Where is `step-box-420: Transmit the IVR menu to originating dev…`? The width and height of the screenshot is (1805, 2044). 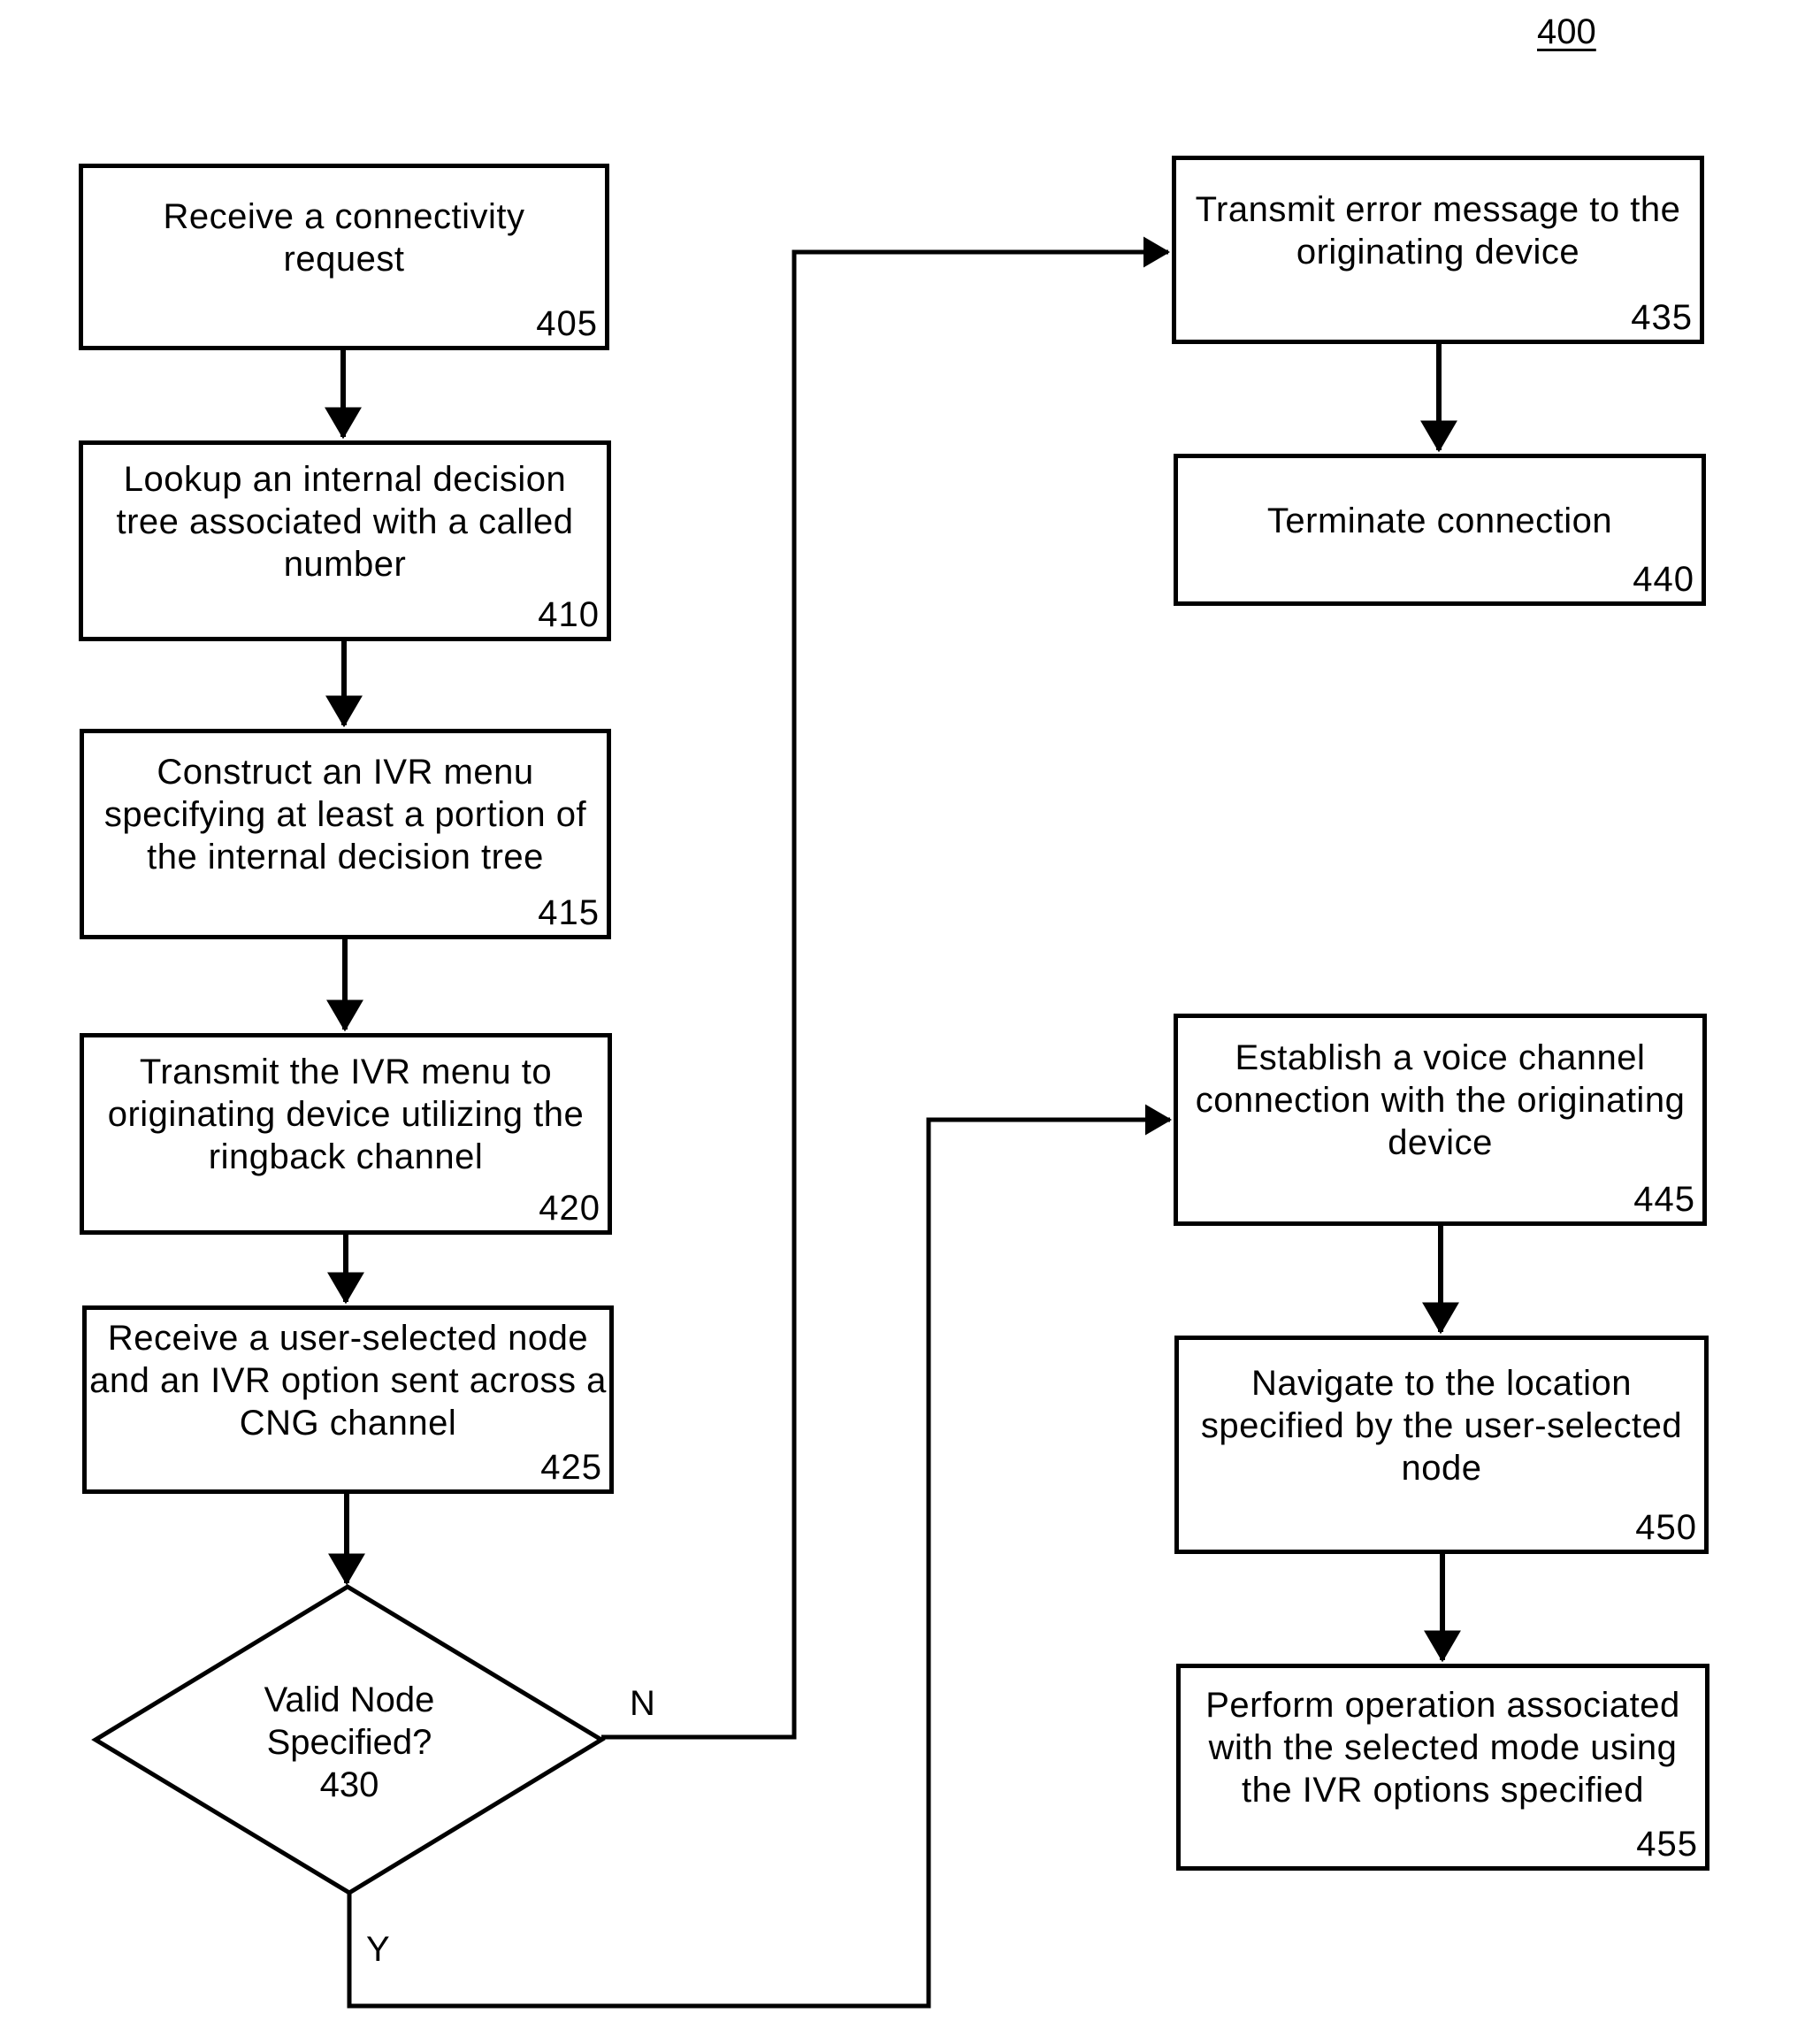
step-box-420: Transmit the IVR menu to originating dev… is located at coordinates (346, 1134).